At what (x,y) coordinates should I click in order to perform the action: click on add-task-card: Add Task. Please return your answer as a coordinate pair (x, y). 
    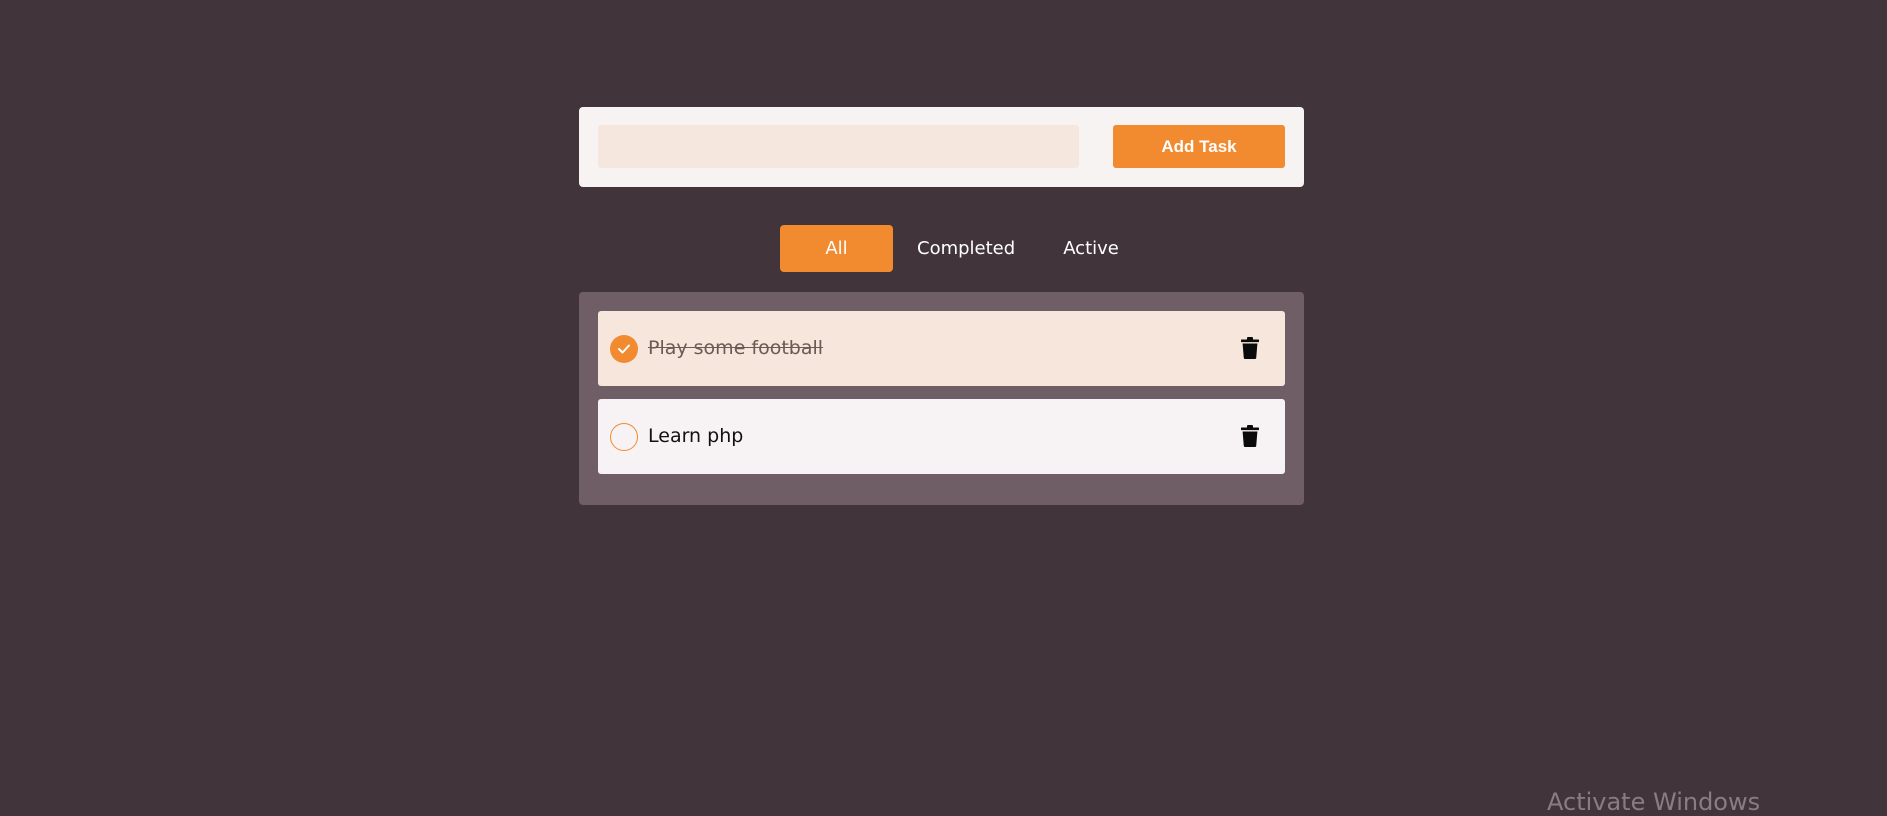
    Looking at the image, I should click on (941, 147).